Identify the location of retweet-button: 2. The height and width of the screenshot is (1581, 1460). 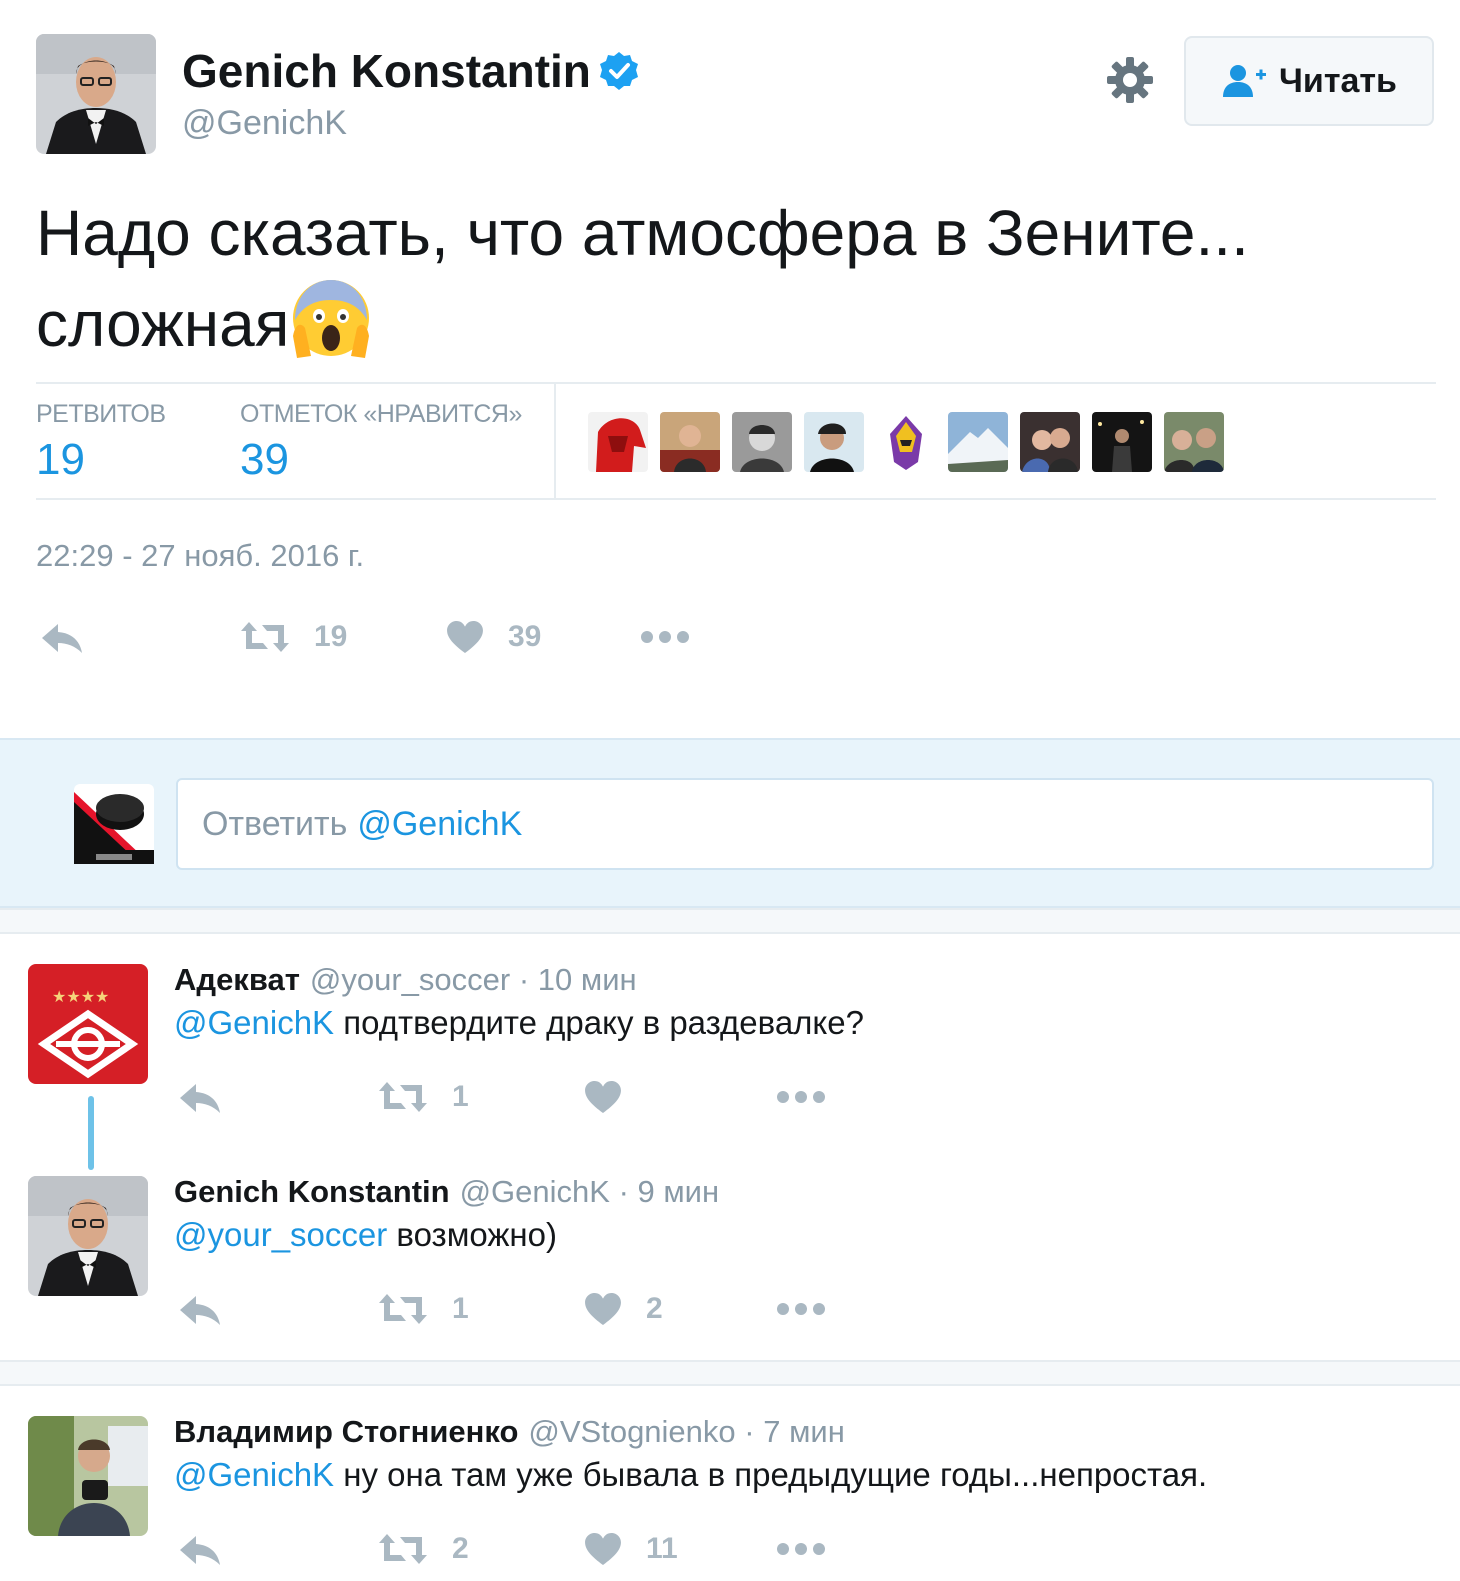
(423, 1549).